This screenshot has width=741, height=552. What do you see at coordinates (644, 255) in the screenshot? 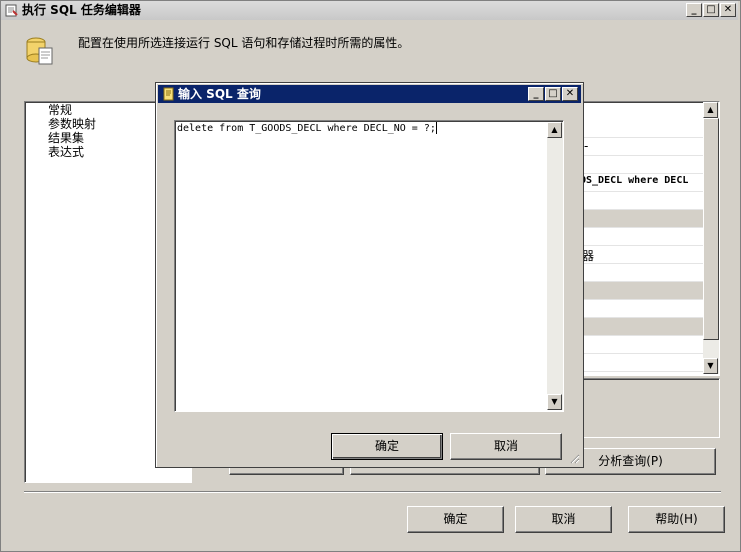
I see `grid-row: 器` at bounding box center [644, 255].